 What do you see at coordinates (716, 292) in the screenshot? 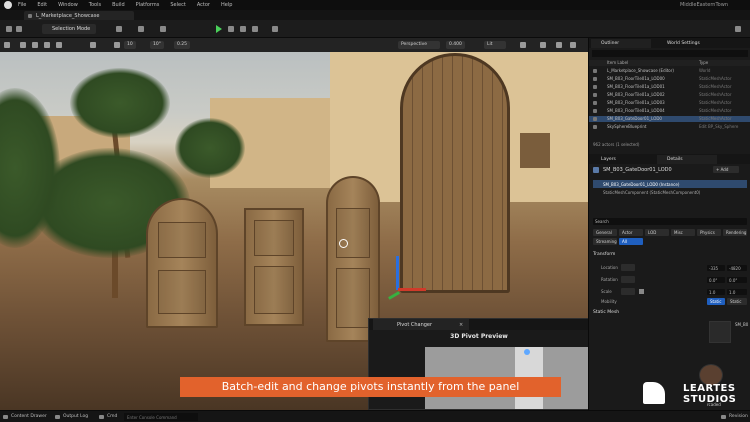
I see `scale-x: 1.0` at bounding box center [716, 292].